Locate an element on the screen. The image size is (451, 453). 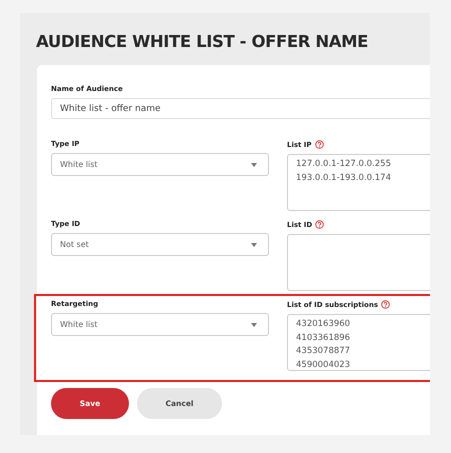
text-area: 127.0.0.1-127.0.0.255 193.0.0.1-193.0.0.174 is located at coordinates (358, 182).